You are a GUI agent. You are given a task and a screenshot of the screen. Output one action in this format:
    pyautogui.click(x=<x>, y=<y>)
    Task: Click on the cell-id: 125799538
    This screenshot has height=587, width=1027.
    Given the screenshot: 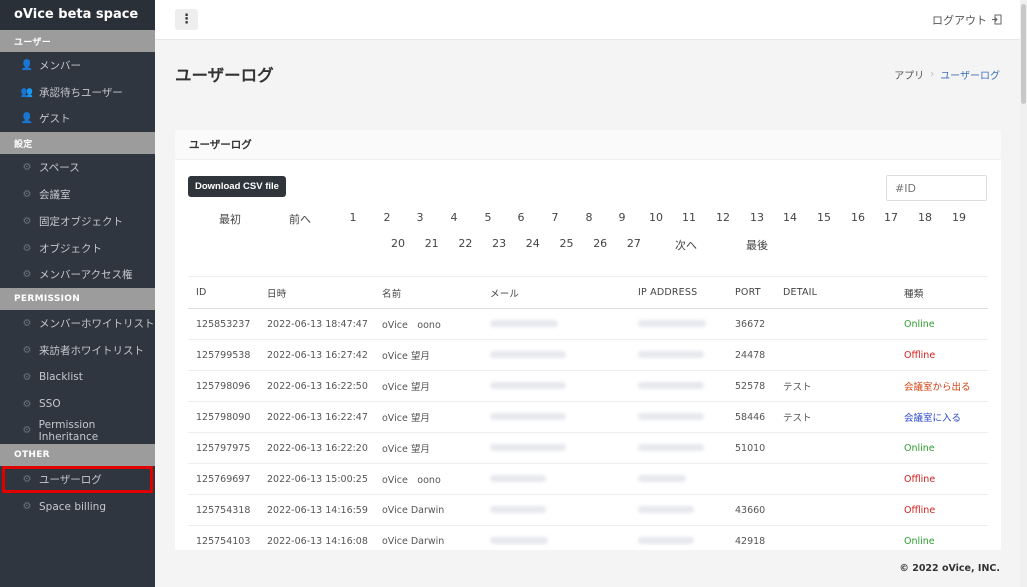 What is the action you would take?
    pyautogui.click(x=223, y=355)
    